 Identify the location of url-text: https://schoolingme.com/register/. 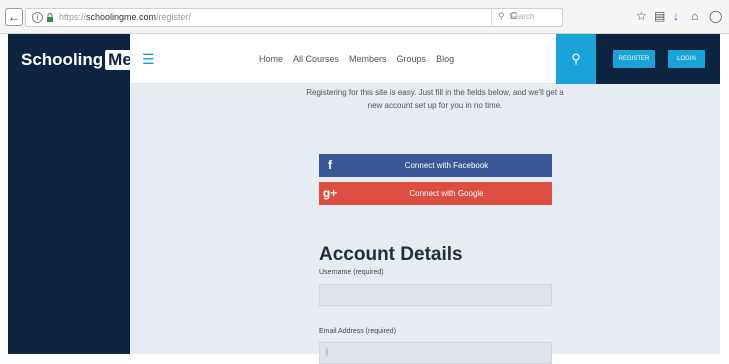
(125, 17).